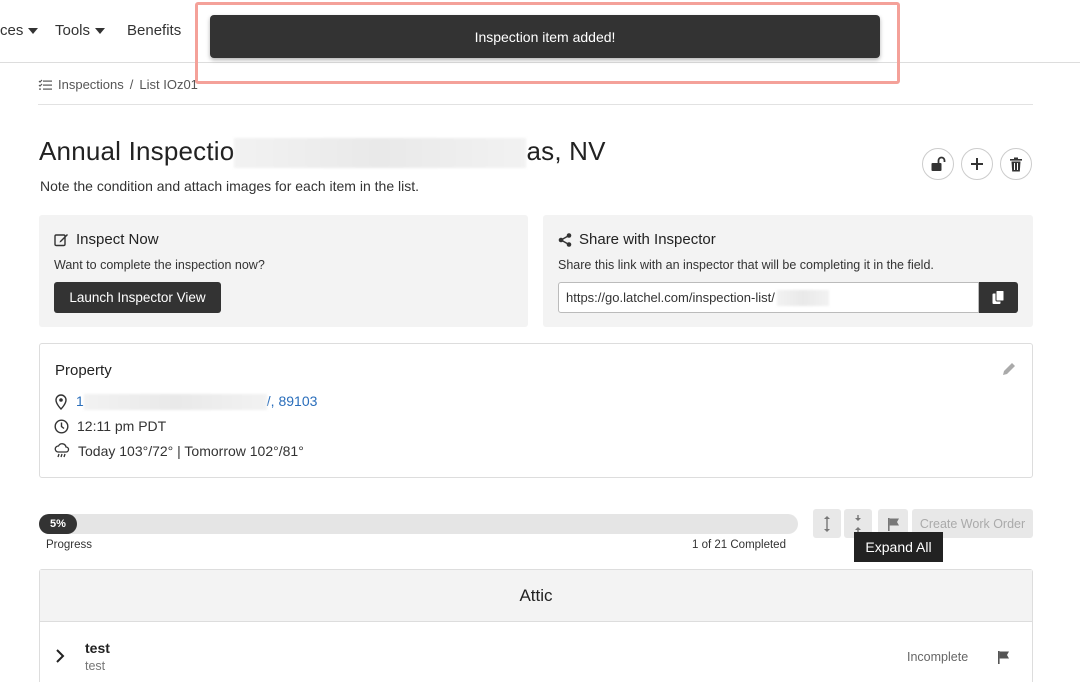 The width and height of the screenshot is (1080, 682). Describe the element at coordinates (61, 401) in the screenshot. I see `map-marker-icon` at that location.